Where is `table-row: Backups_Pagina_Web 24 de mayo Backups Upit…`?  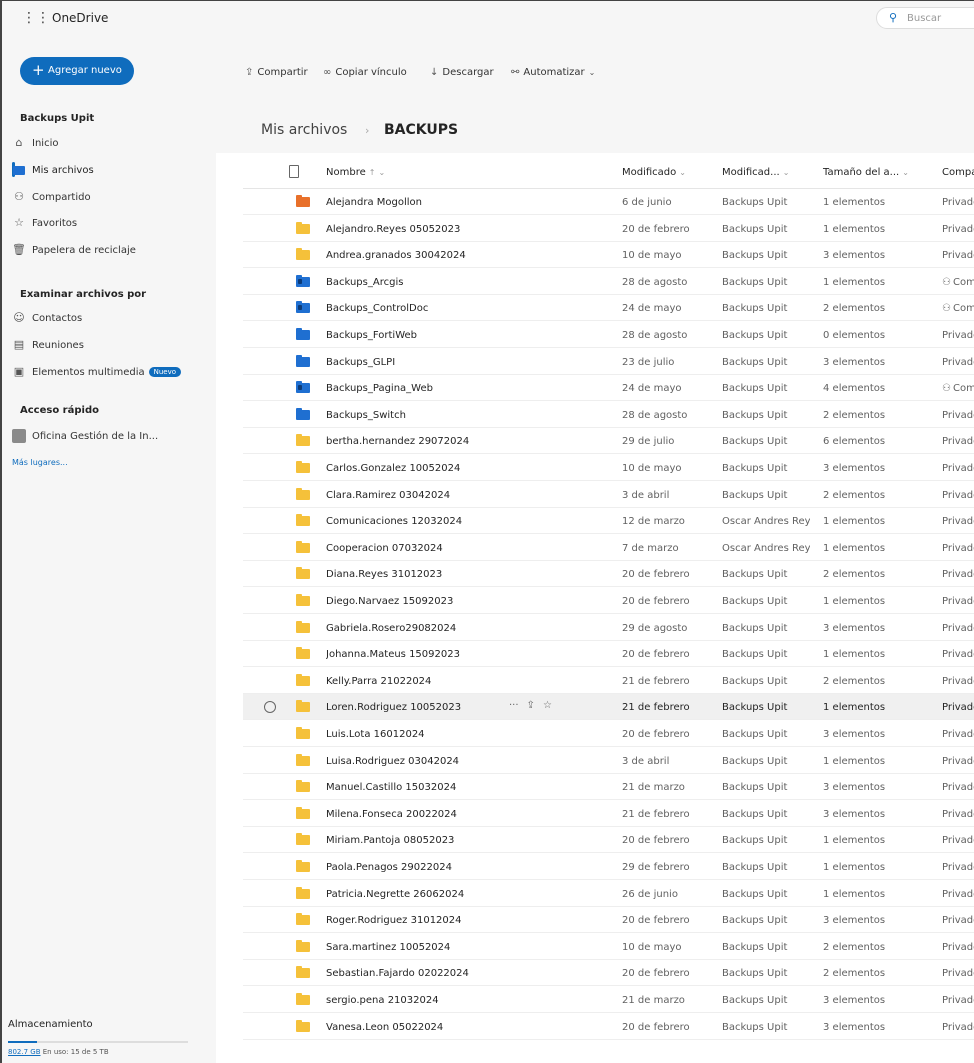 table-row: Backups_Pagina_Web 24 de mayo Backups Upit… is located at coordinates (608, 388).